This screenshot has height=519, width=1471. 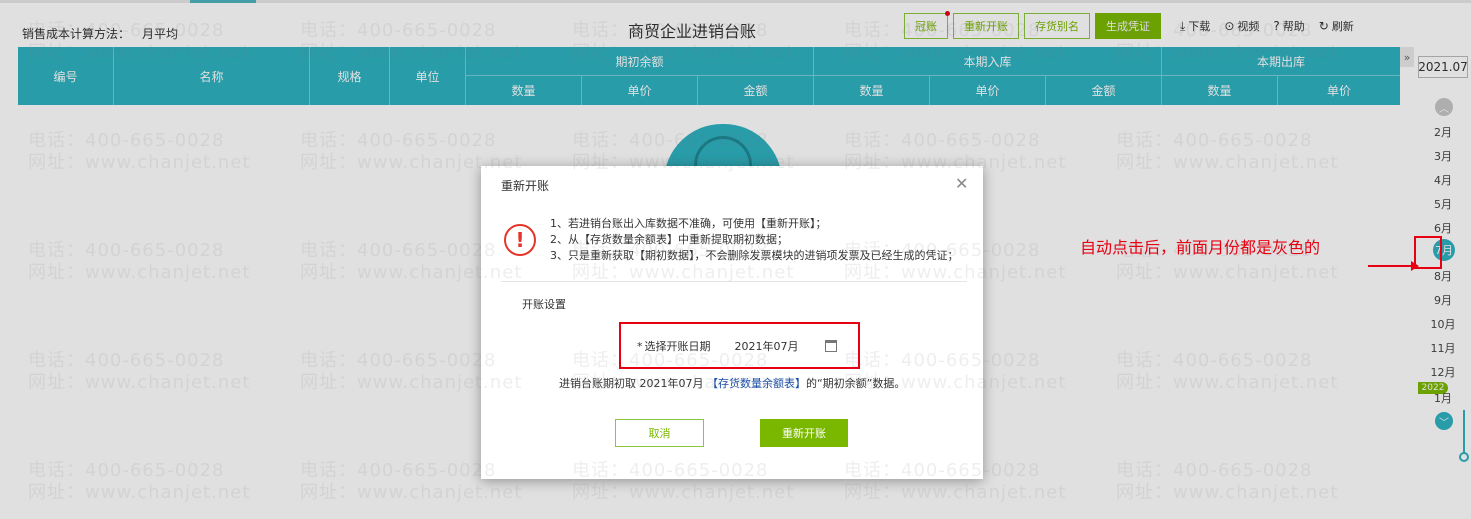 What do you see at coordinates (688, 223) in the screenshot?
I see `note-line: 1、若进销台账出入库数据不准确，可使用【重新开账】；` at bounding box center [688, 223].